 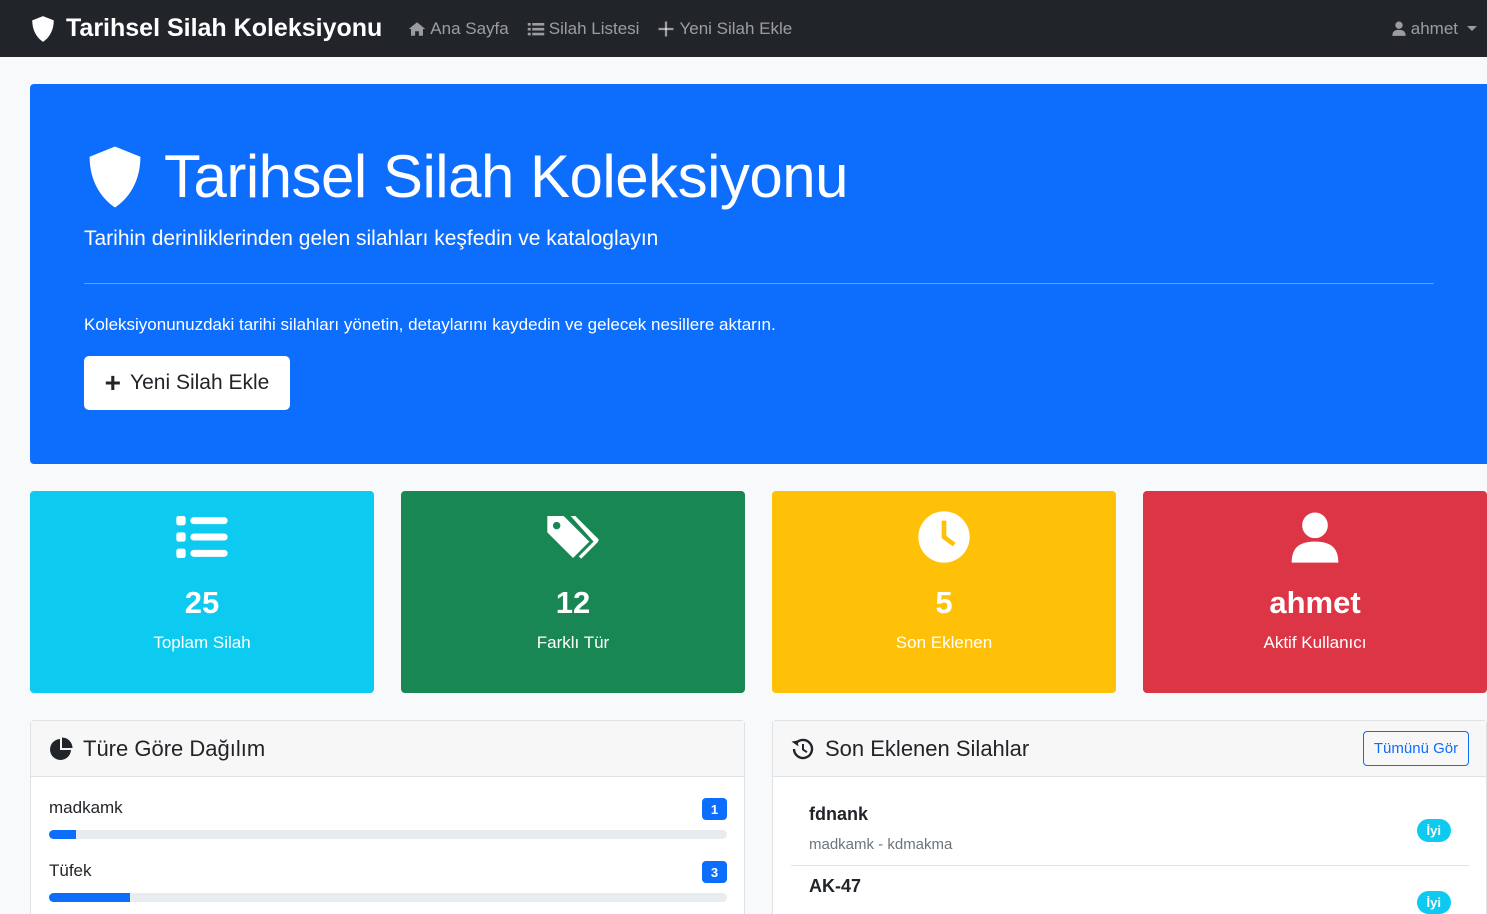 What do you see at coordinates (387, 817) in the screenshot?
I see `type-distribution-card: Türe Göre Dağılım madkamk 1 Tüfek 3` at bounding box center [387, 817].